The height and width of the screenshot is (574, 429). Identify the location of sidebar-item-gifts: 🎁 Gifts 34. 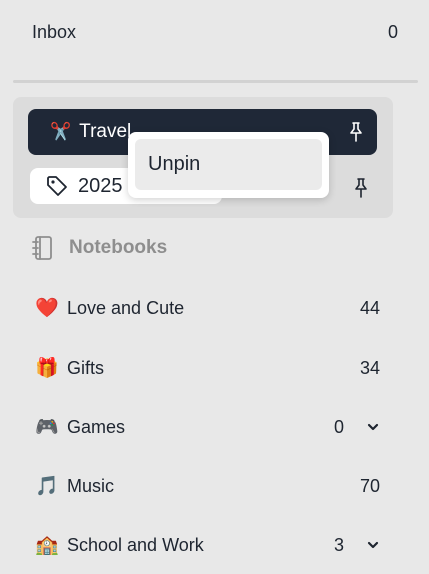
(207, 368).